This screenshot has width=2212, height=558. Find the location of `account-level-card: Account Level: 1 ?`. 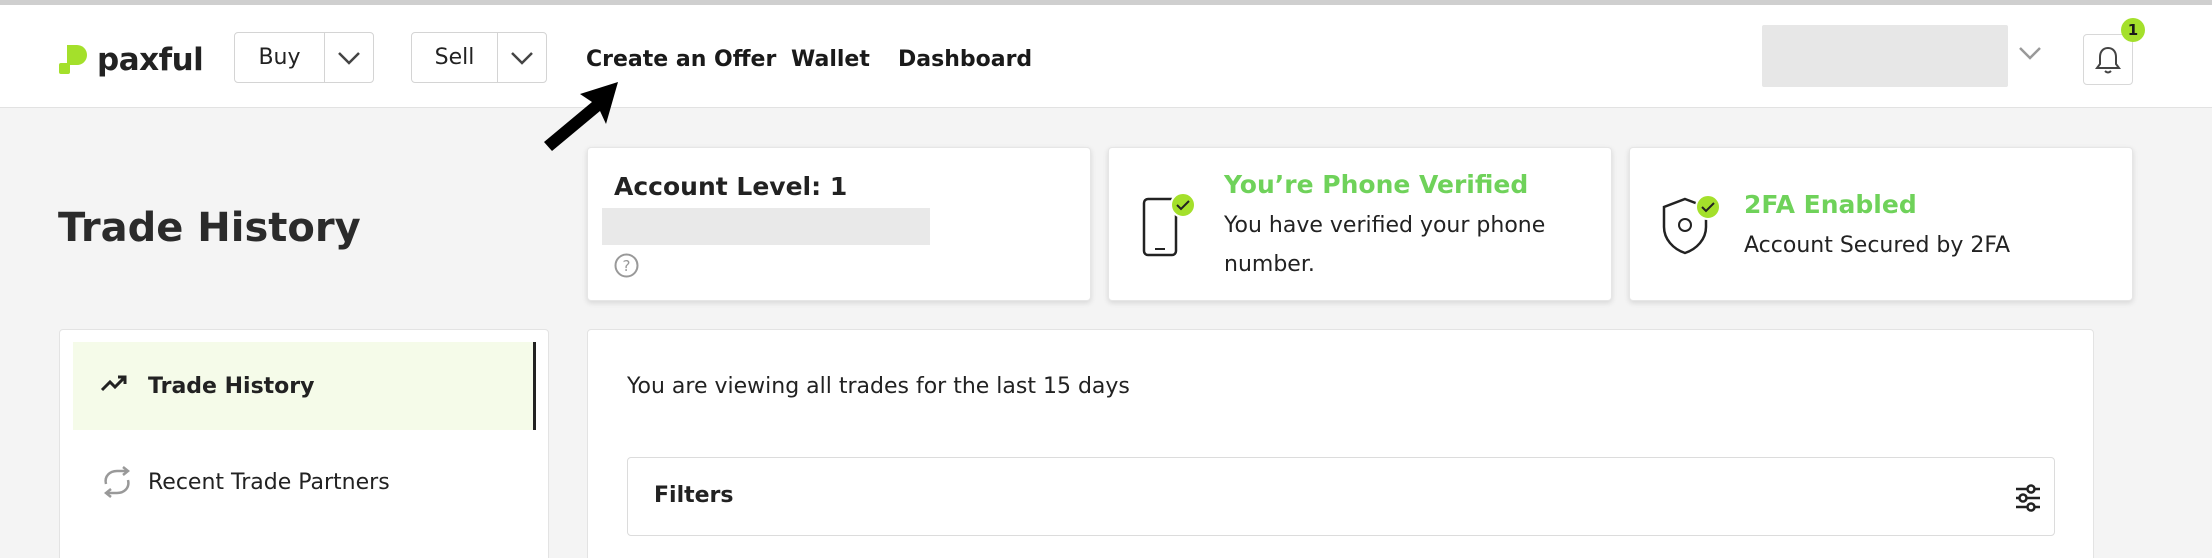

account-level-card: Account Level: 1 ? is located at coordinates (839, 224).